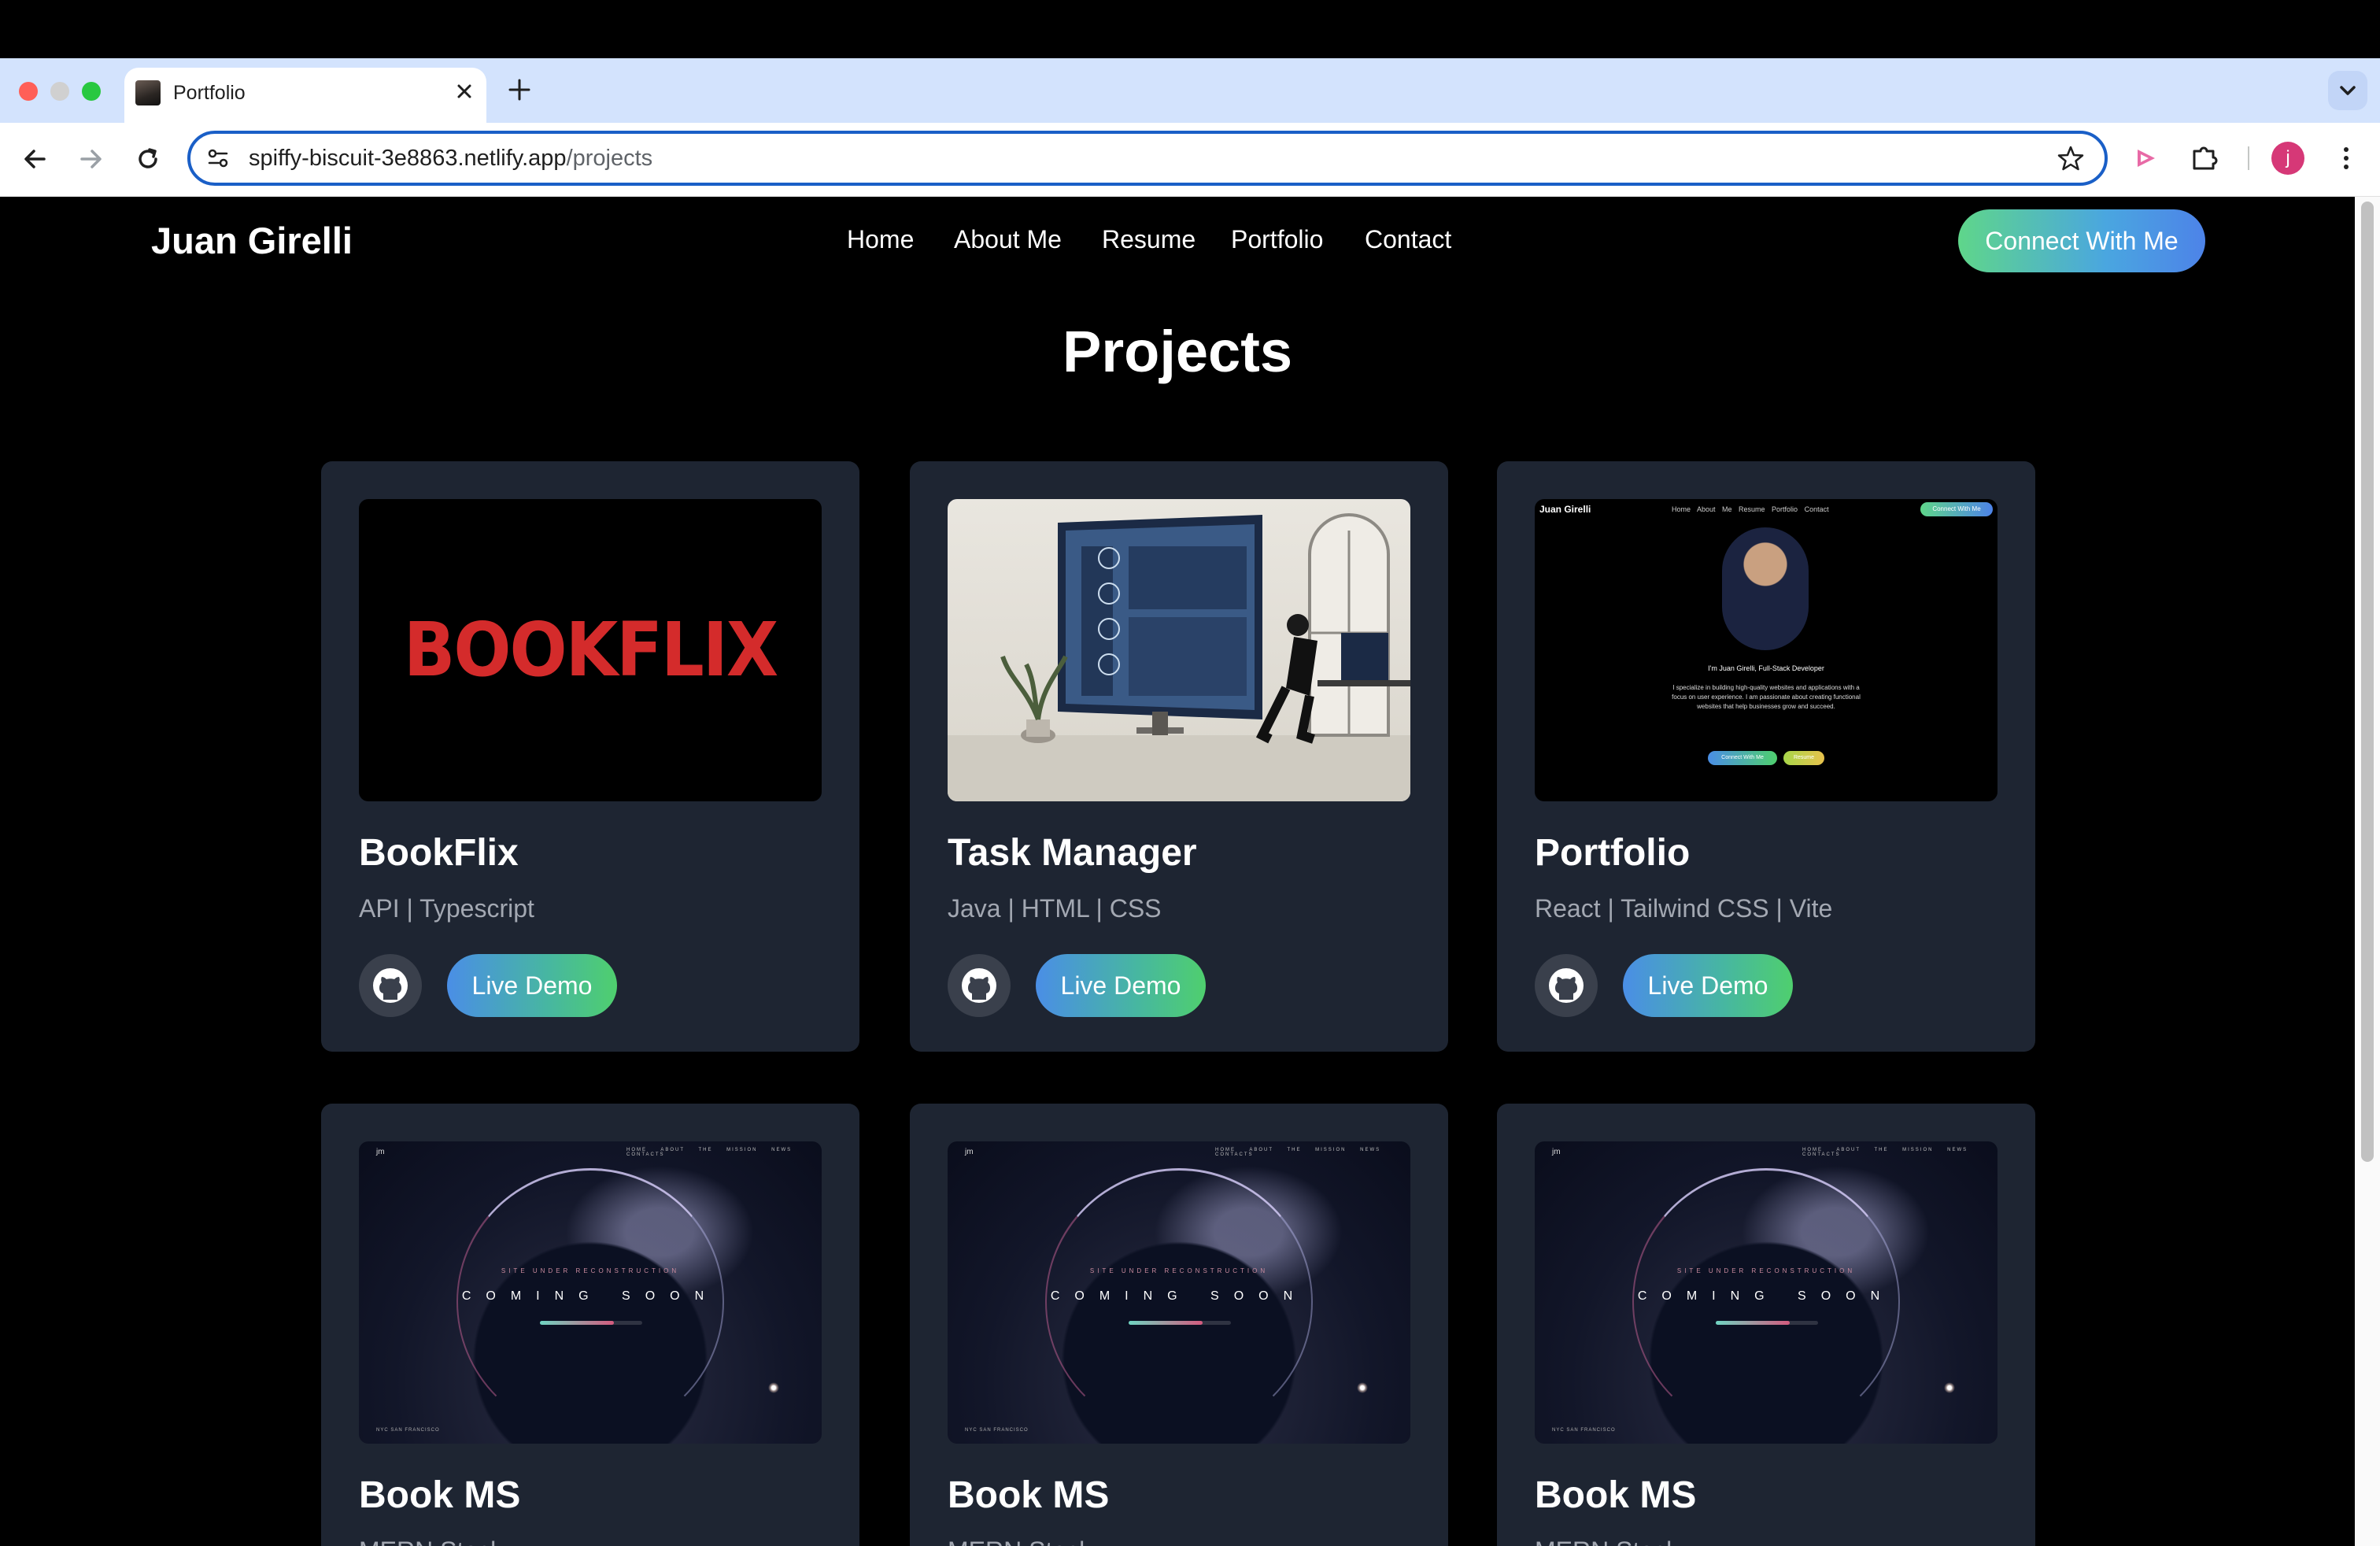  What do you see at coordinates (881, 239) in the screenshot?
I see `nav-home: Home` at bounding box center [881, 239].